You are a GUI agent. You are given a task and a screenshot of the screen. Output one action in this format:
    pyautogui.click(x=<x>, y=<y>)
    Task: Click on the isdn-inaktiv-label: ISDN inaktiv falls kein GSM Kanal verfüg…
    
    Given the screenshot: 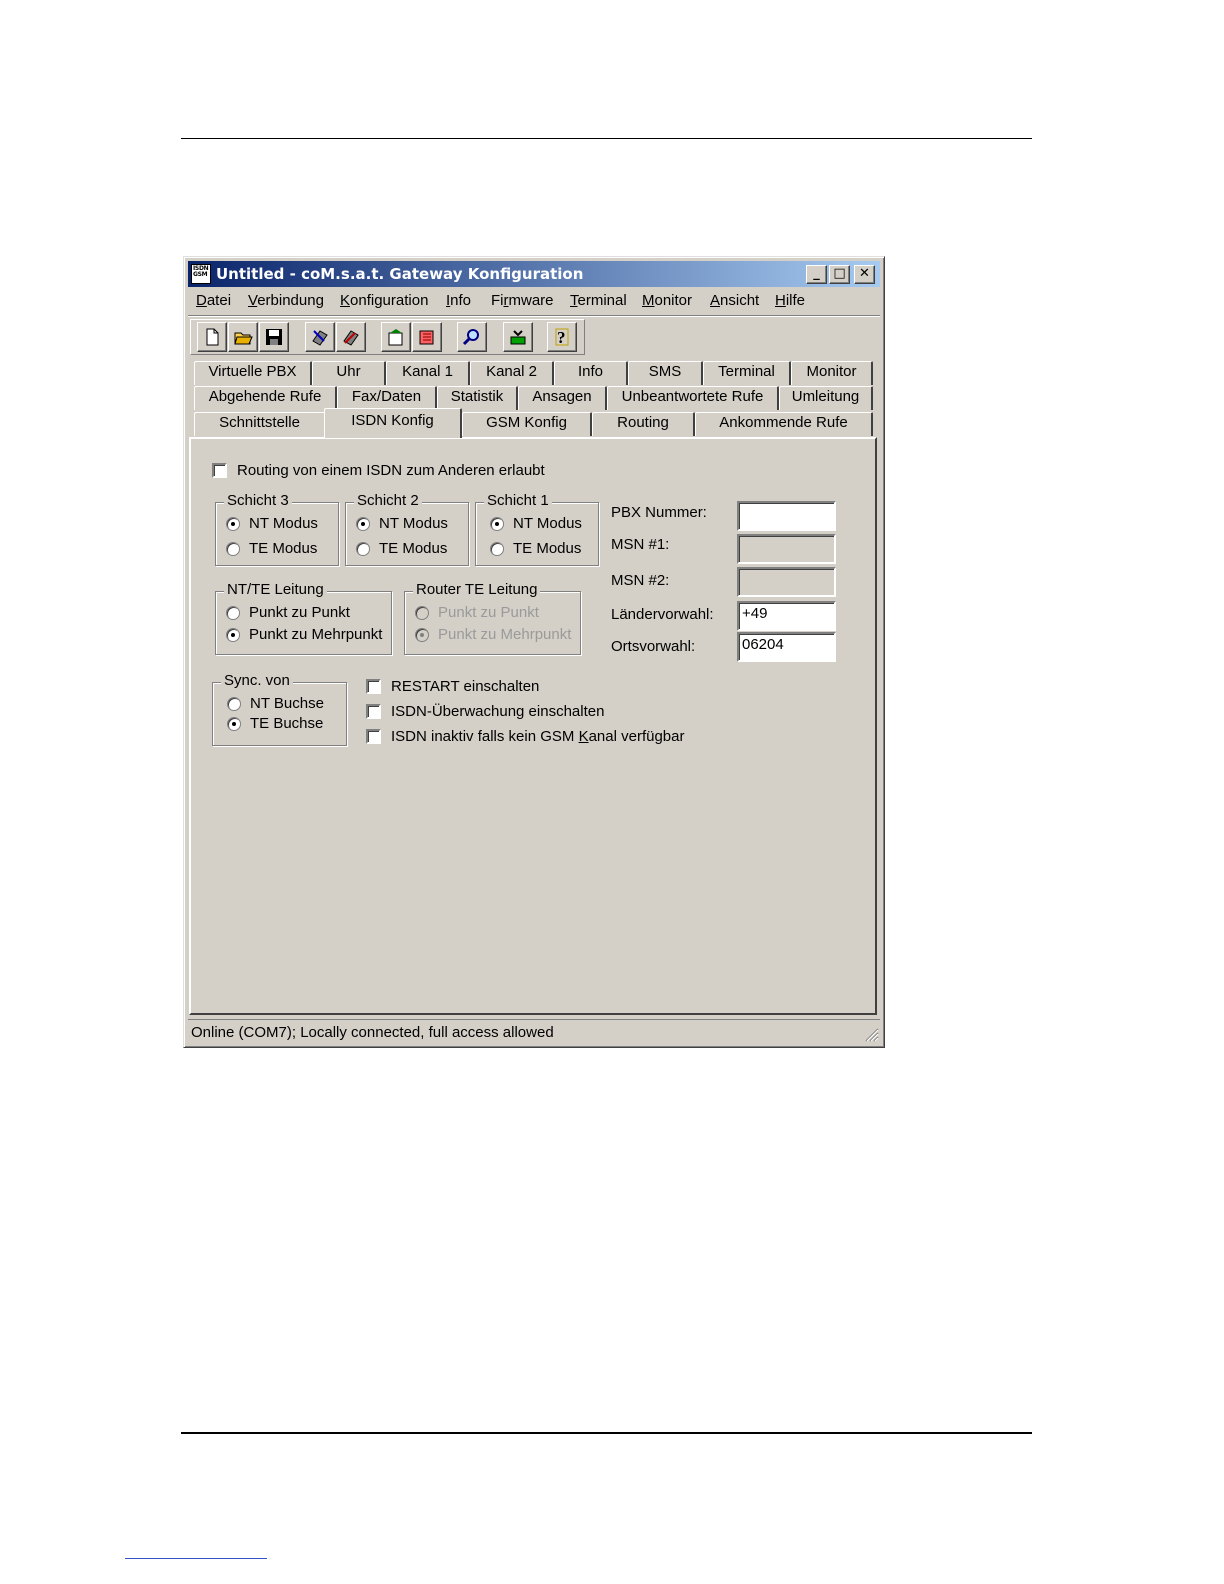 What is the action you would take?
    pyautogui.click(x=538, y=736)
    